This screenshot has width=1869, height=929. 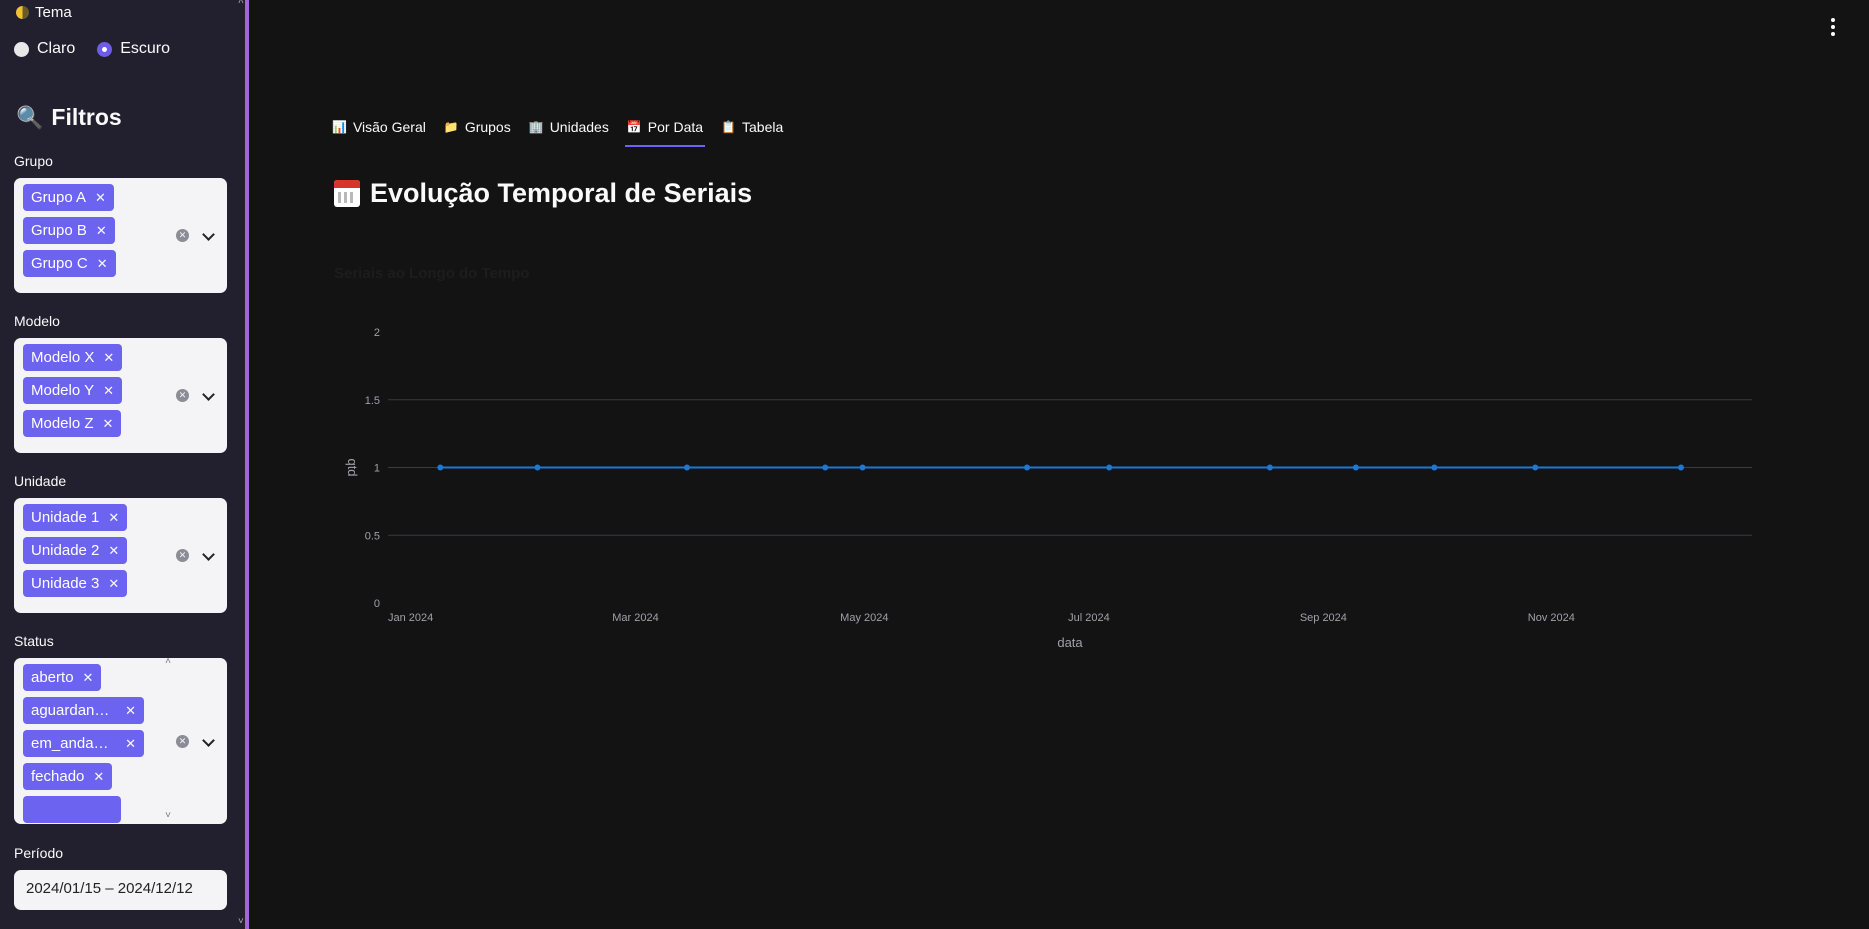 What do you see at coordinates (728, 127) in the screenshot?
I see `clipboard-icon: 📋` at bounding box center [728, 127].